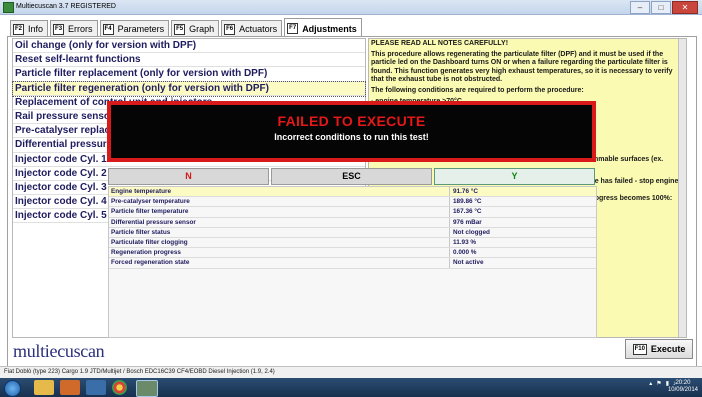  I want to click on window-title: Multiecuscan 3.7 REGISTERED, so click(66, 6).